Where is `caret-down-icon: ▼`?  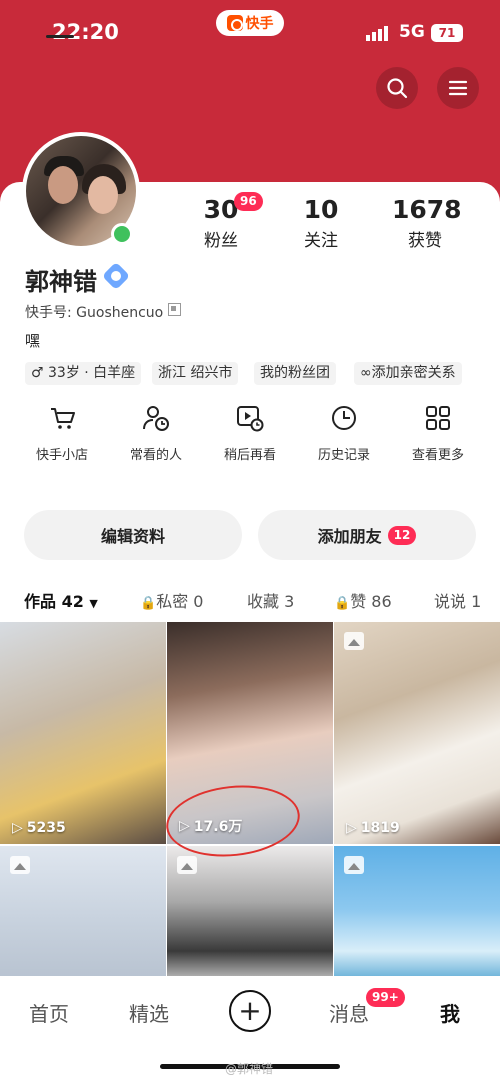 caret-down-icon: ▼ is located at coordinates (93, 603).